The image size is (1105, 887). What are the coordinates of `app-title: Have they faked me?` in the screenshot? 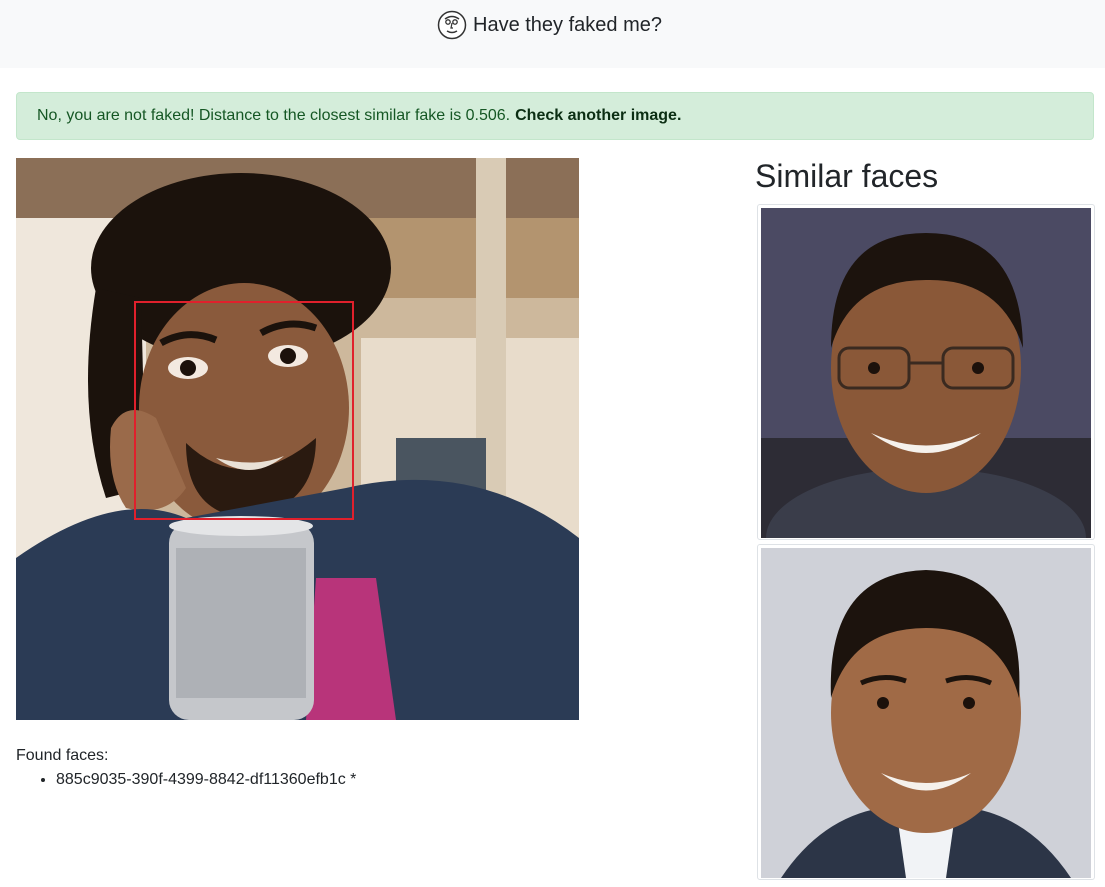 It's located at (567, 24).